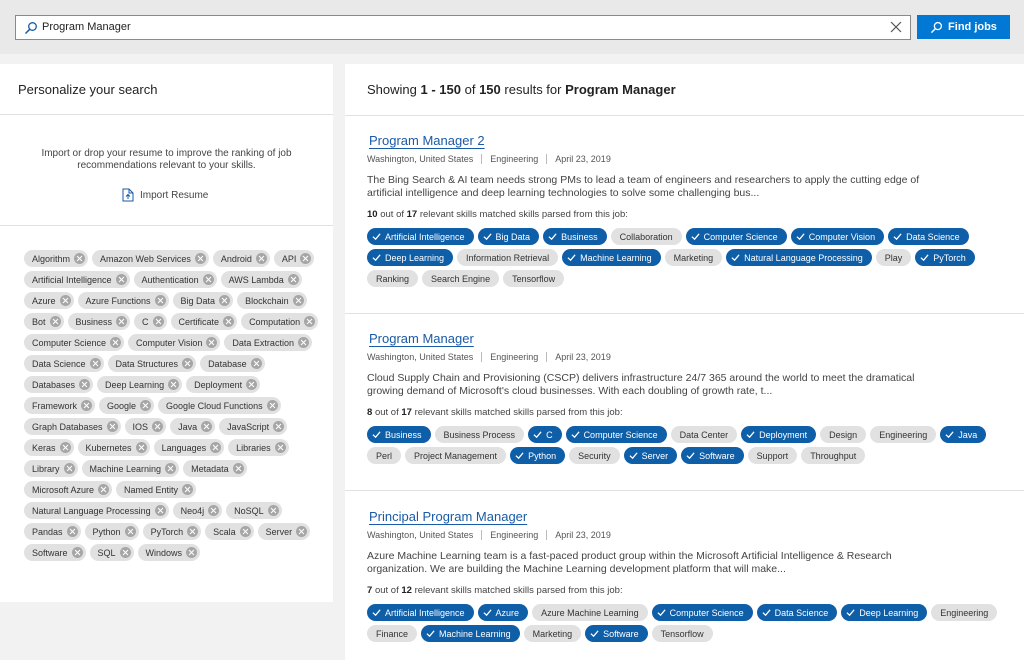 This screenshot has width=1024, height=660. Describe the element at coordinates (223, 384) in the screenshot. I see `skill-filter-chip: Deployment` at that location.